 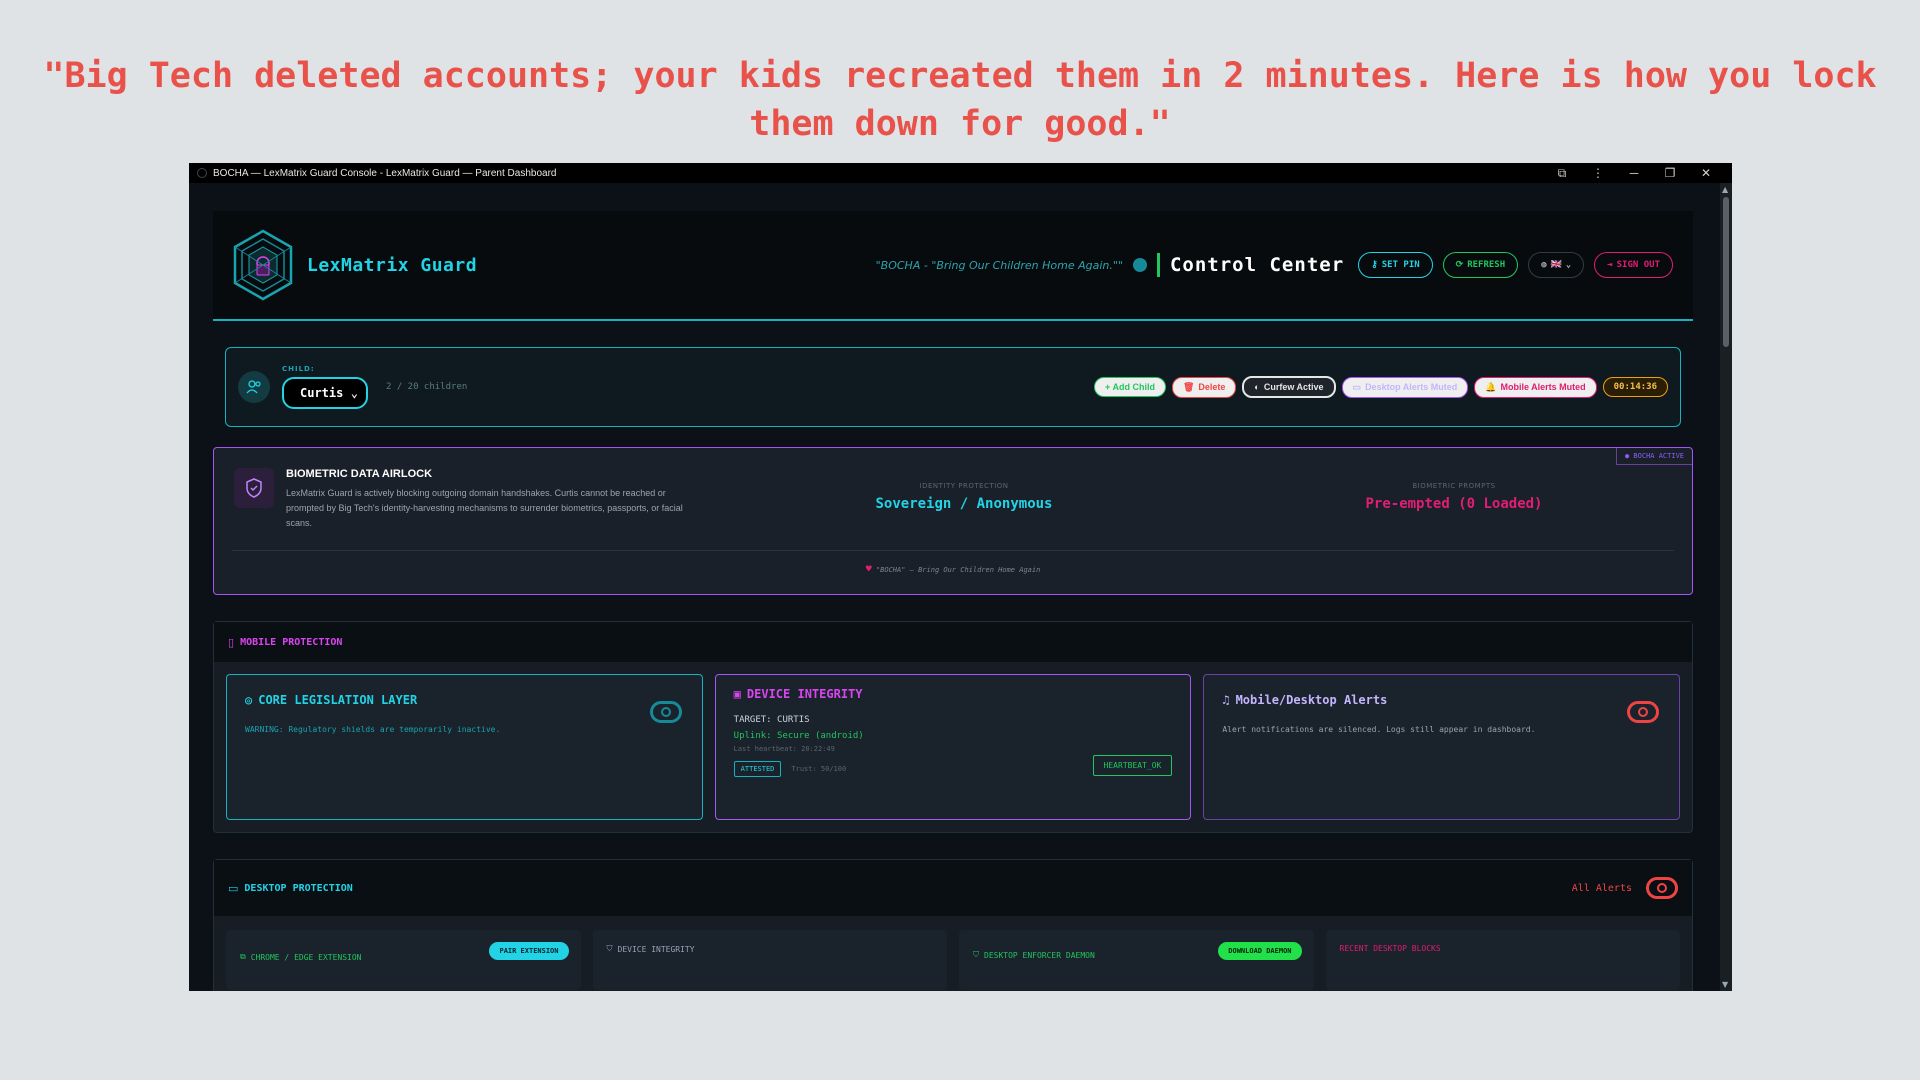 I want to click on sign-out-button: ⇥ SIGN OUT, so click(x=1633, y=265).